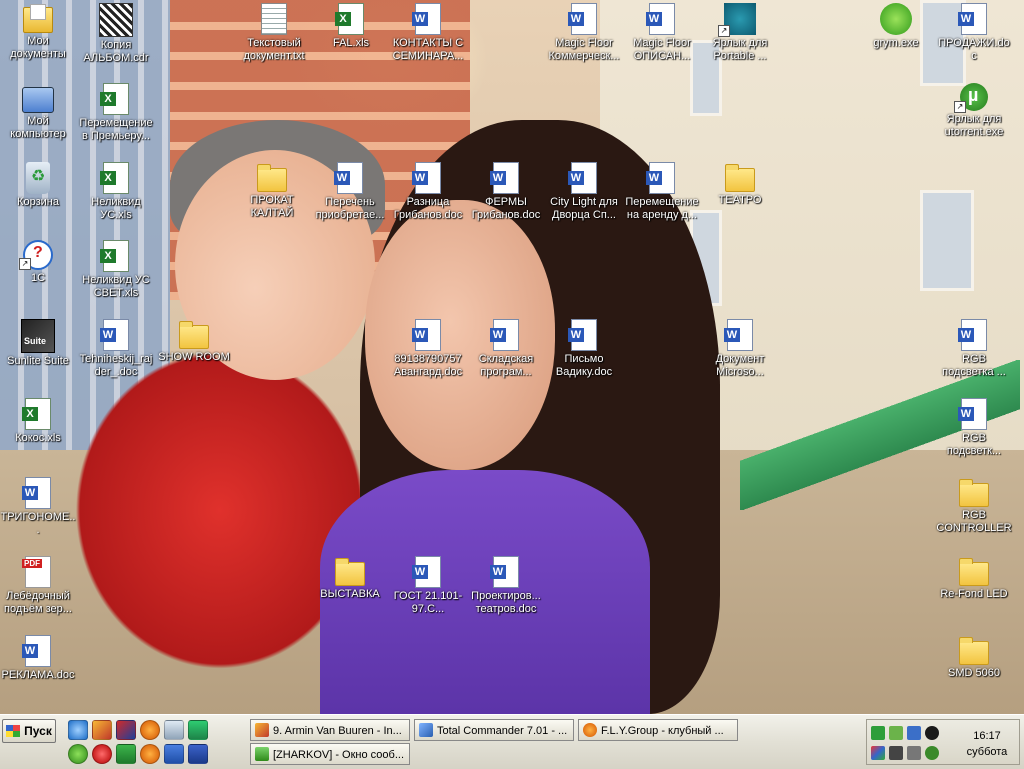 The width and height of the screenshot is (1024, 769). What do you see at coordinates (932, 733) in the screenshot?
I see `tray-antivirus-icon` at bounding box center [932, 733].